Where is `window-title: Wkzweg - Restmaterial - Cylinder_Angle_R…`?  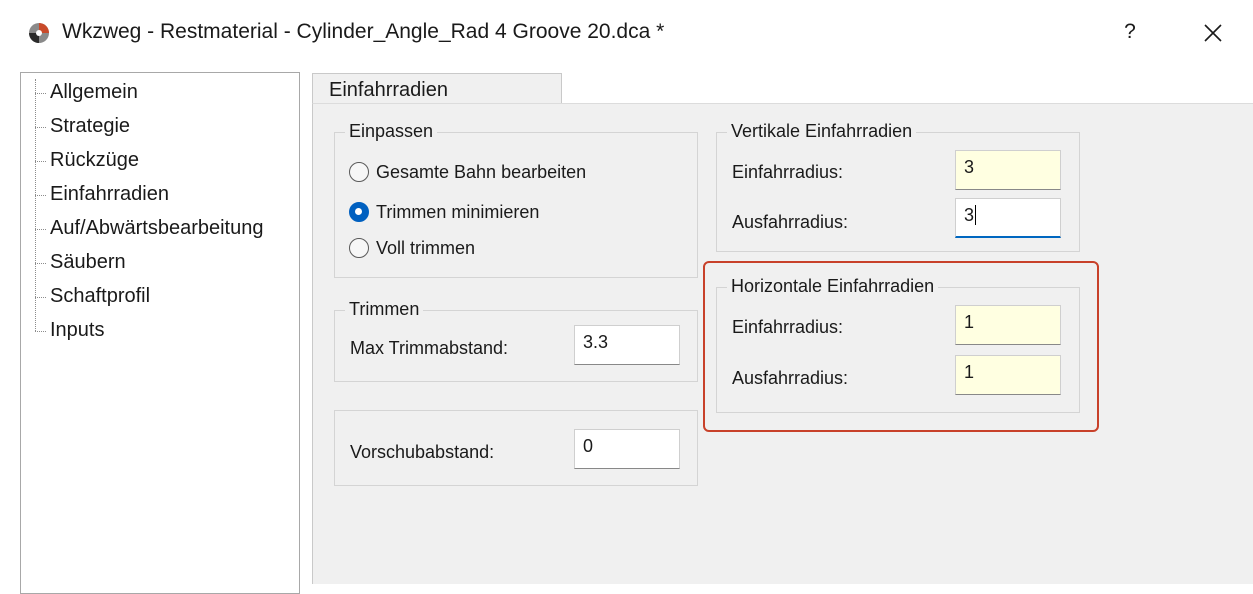 window-title: Wkzweg - Restmaterial - Cylinder_Angle_R… is located at coordinates (363, 31).